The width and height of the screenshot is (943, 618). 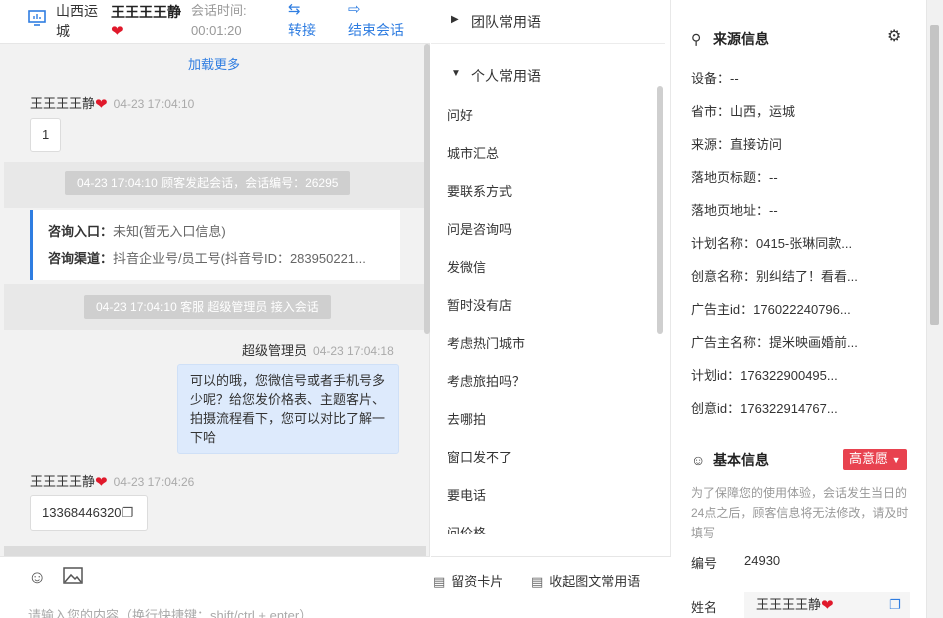 I want to click on phrase-item: 窗口发不了, so click(x=479, y=456).